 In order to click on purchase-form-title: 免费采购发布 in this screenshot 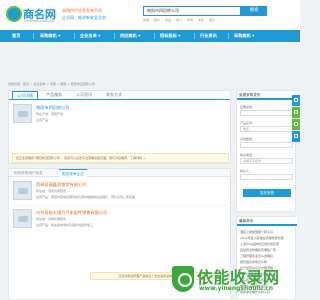, I will do `click(267, 95)`.